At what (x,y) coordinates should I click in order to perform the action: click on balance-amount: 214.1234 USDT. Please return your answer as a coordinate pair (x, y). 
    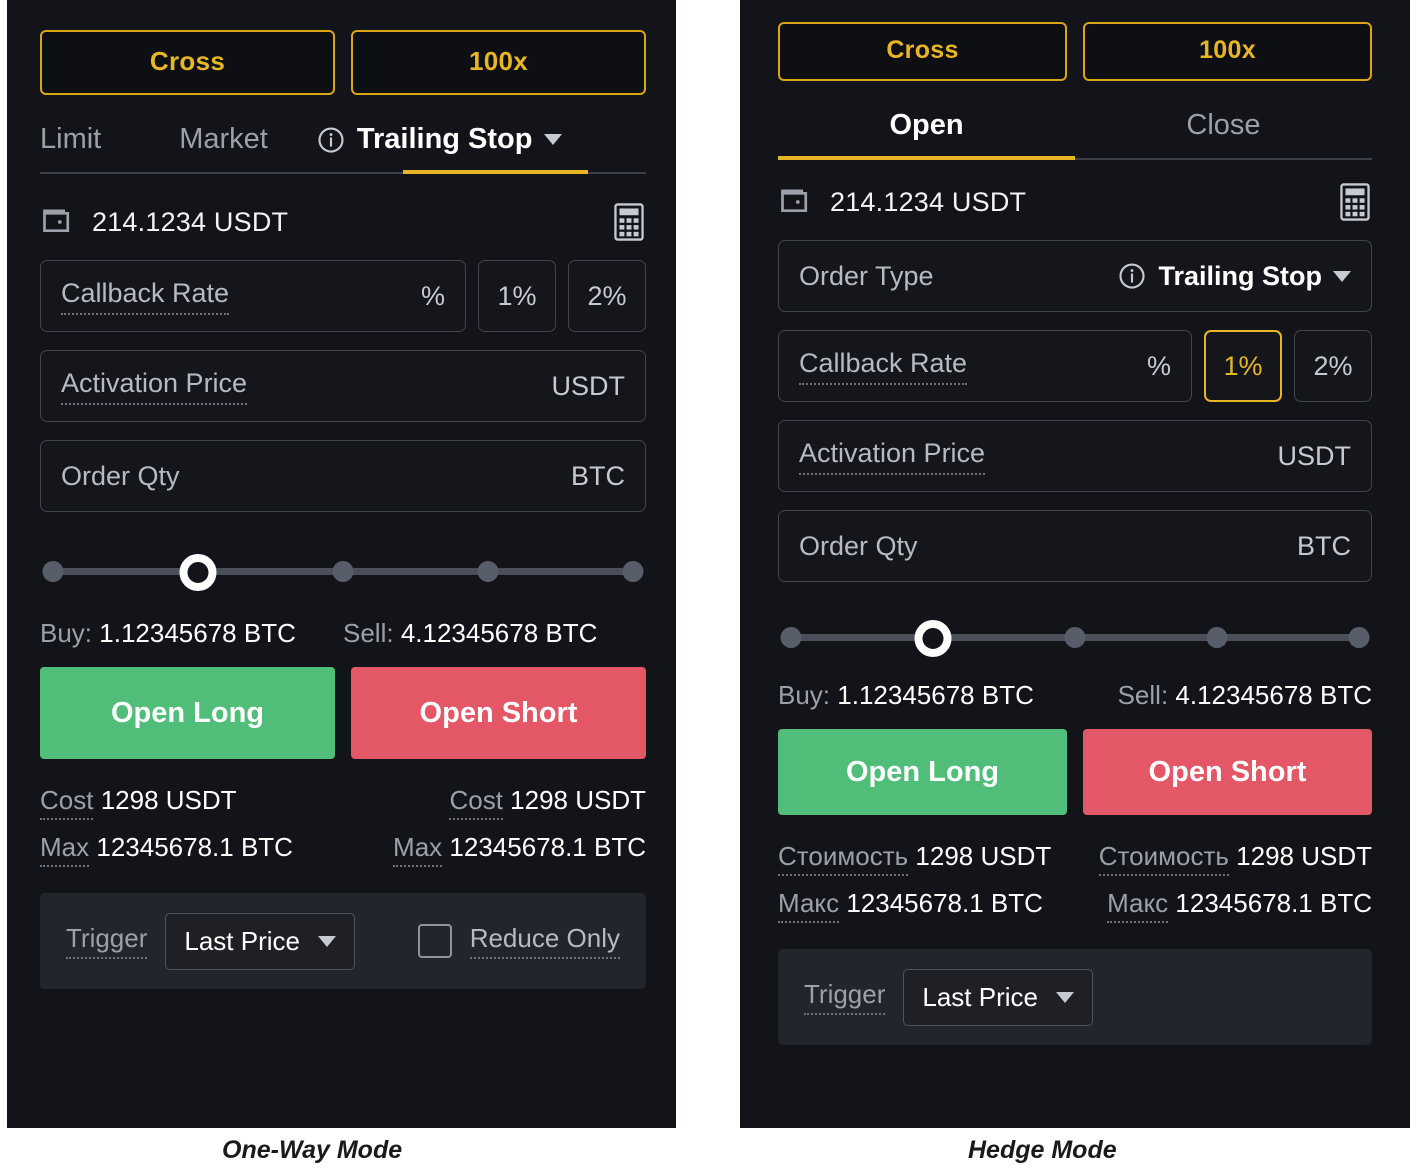
    Looking at the image, I should click on (190, 221).